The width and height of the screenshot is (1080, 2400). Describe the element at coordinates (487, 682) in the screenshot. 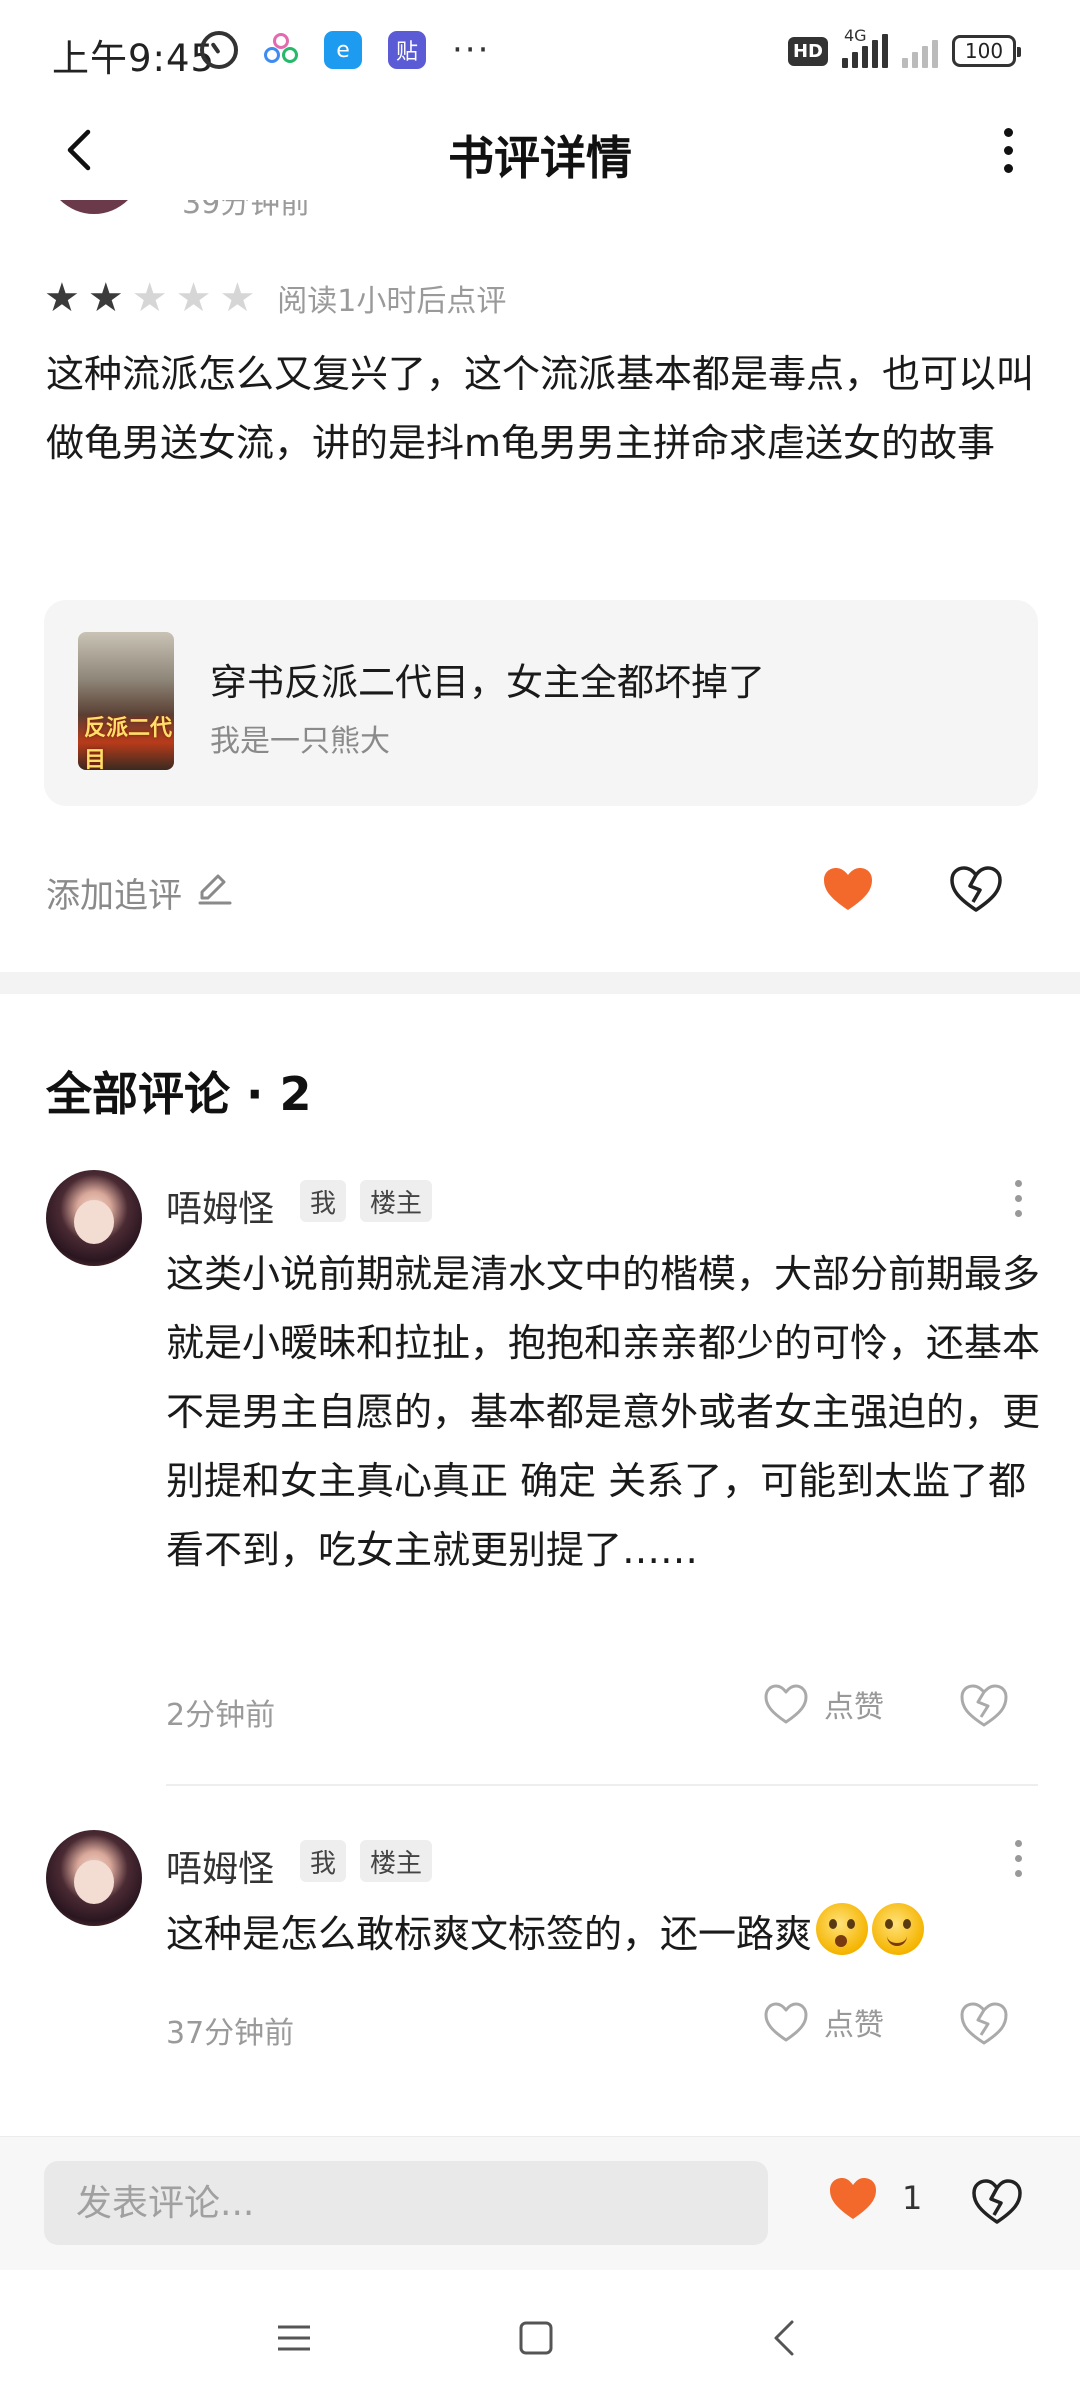

I see `book-title: 穿书反派二代目，女主全都坏掉了` at that location.